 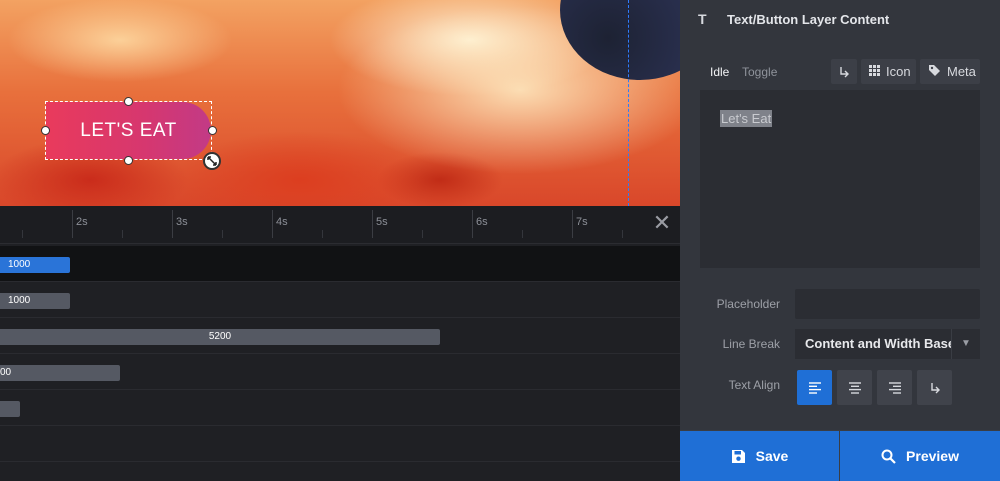 I want to click on align-left-button, so click(x=814, y=387).